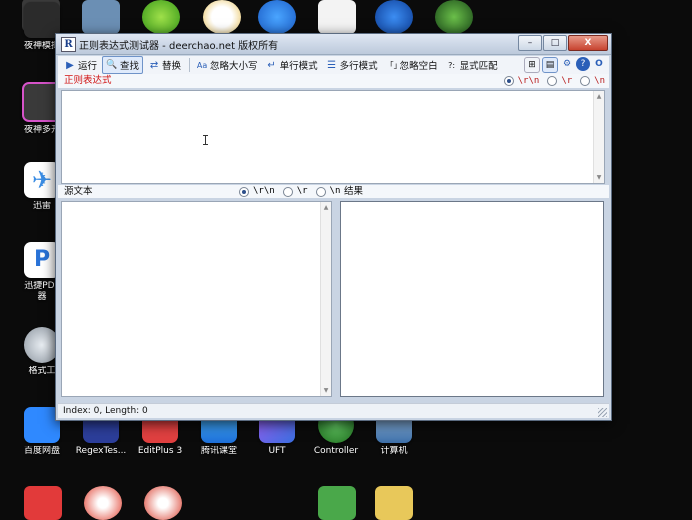 The height and width of the screenshot is (520, 692). Describe the element at coordinates (454, 17) in the screenshot. I see `skull-top-icon` at that location.